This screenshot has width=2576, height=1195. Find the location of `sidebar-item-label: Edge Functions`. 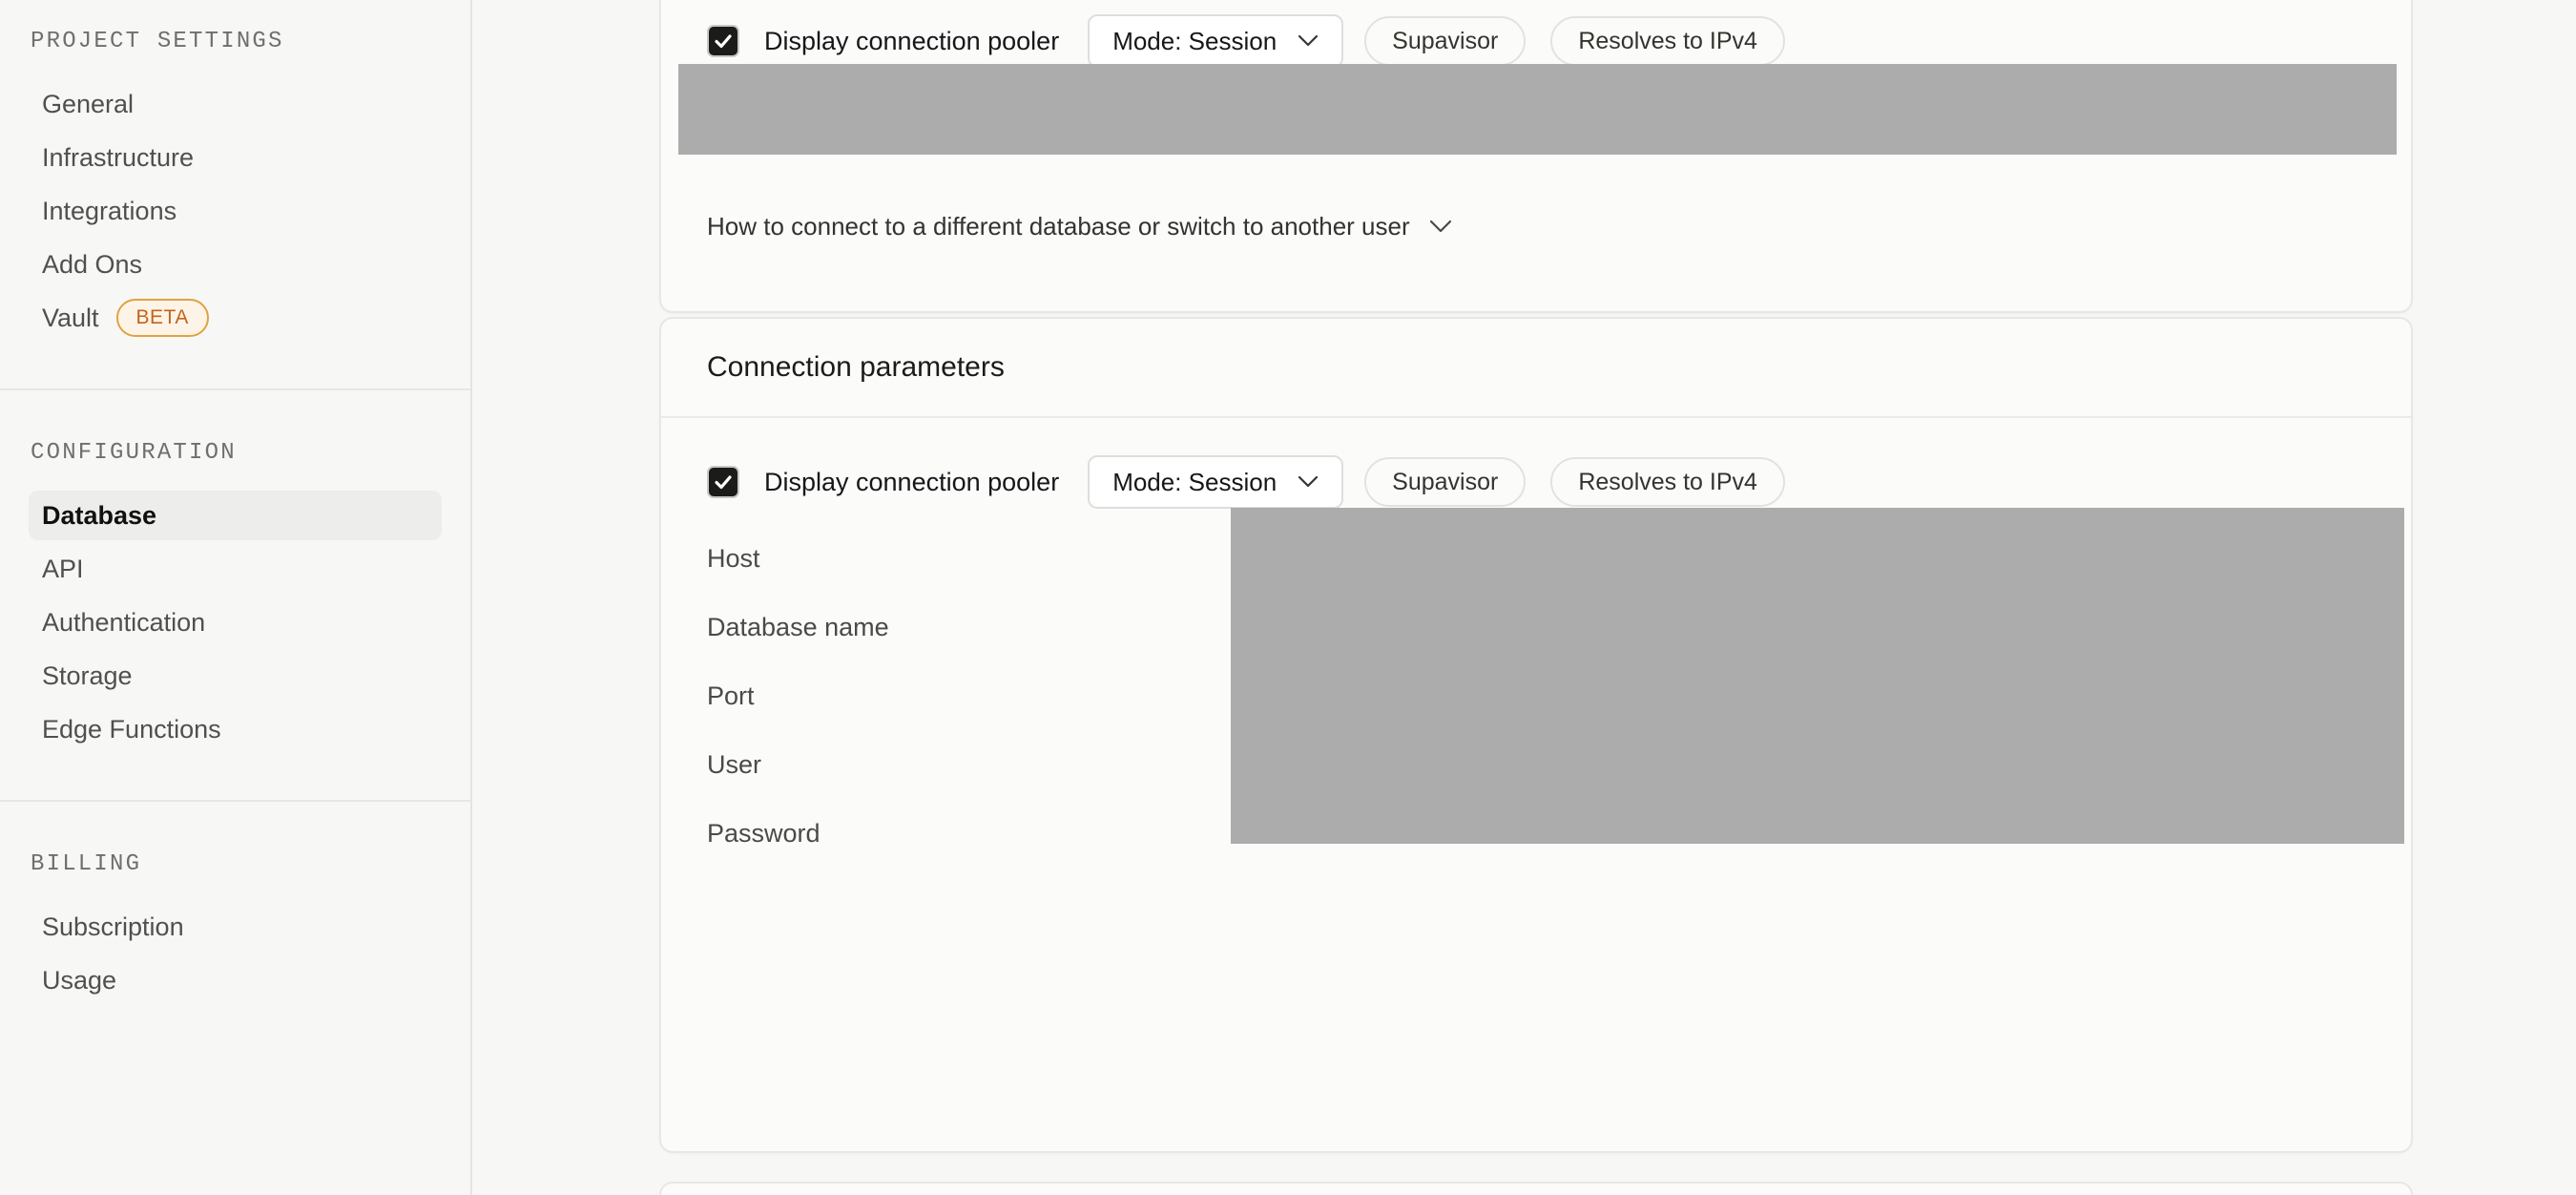

sidebar-item-label: Edge Functions is located at coordinates (131, 729).